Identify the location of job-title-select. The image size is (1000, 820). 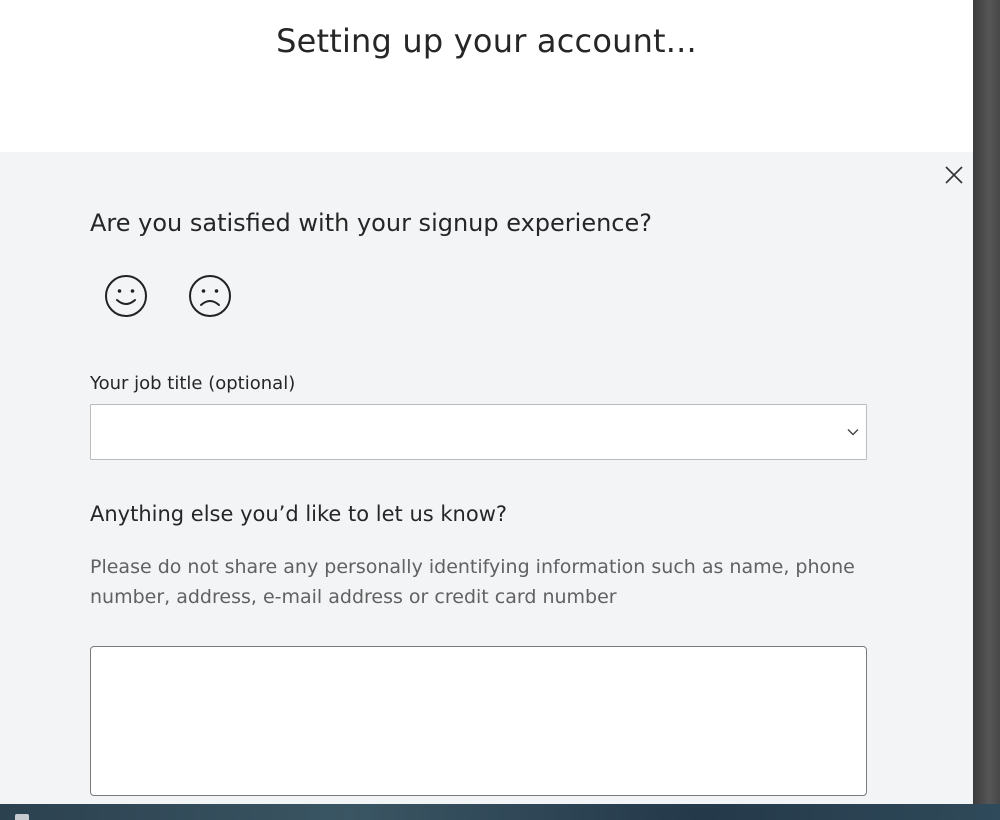
(478, 432).